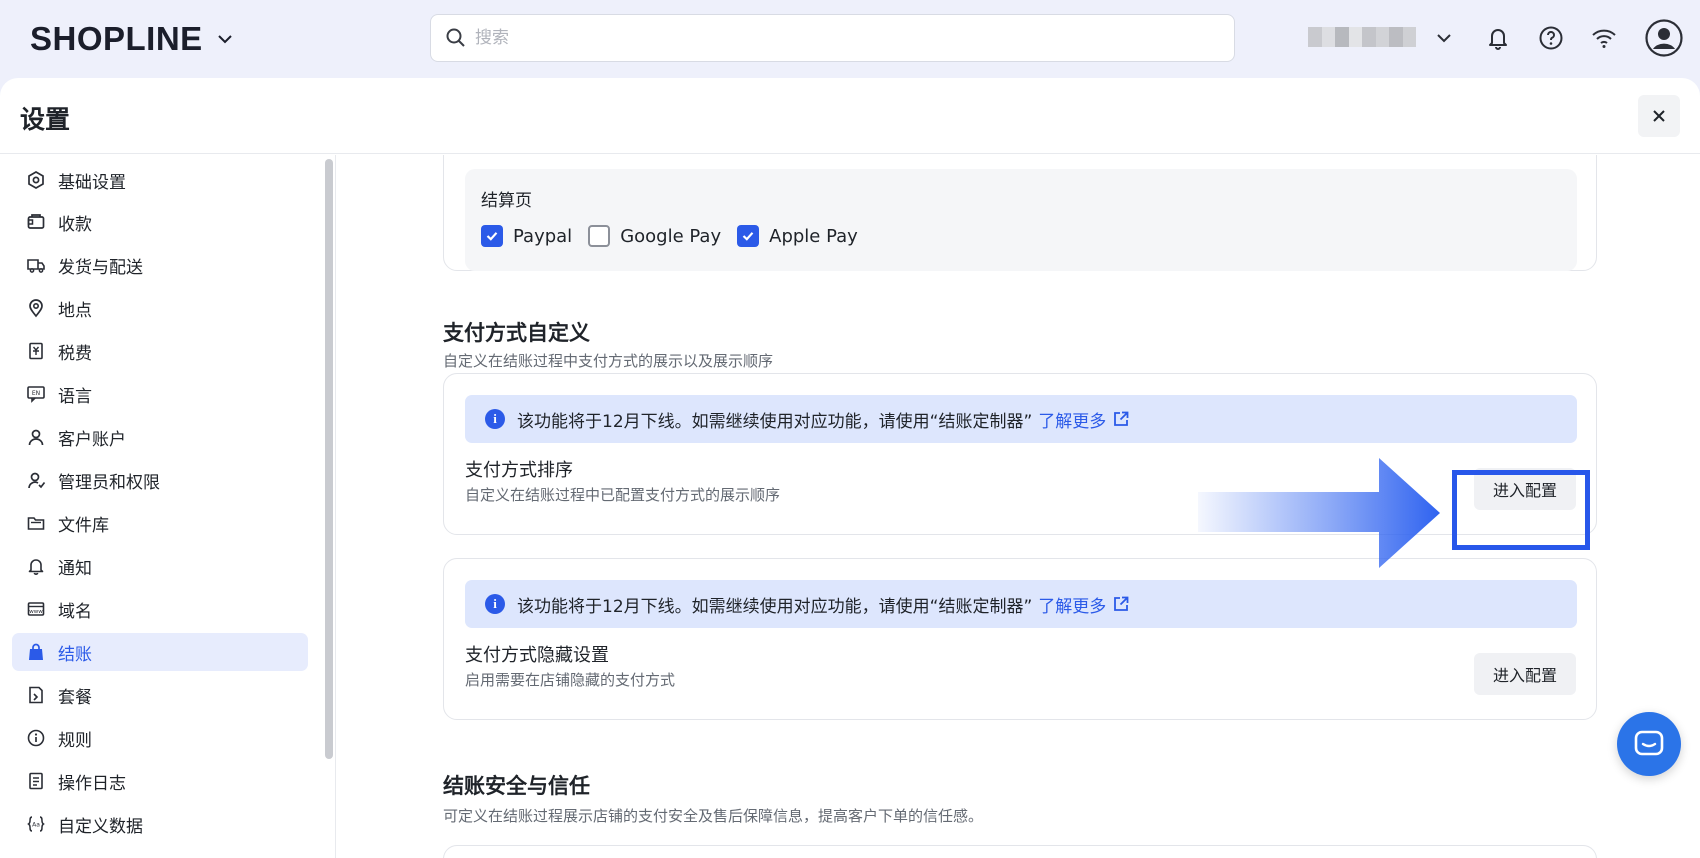  I want to click on settings-hex-icon, so click(36, 180).